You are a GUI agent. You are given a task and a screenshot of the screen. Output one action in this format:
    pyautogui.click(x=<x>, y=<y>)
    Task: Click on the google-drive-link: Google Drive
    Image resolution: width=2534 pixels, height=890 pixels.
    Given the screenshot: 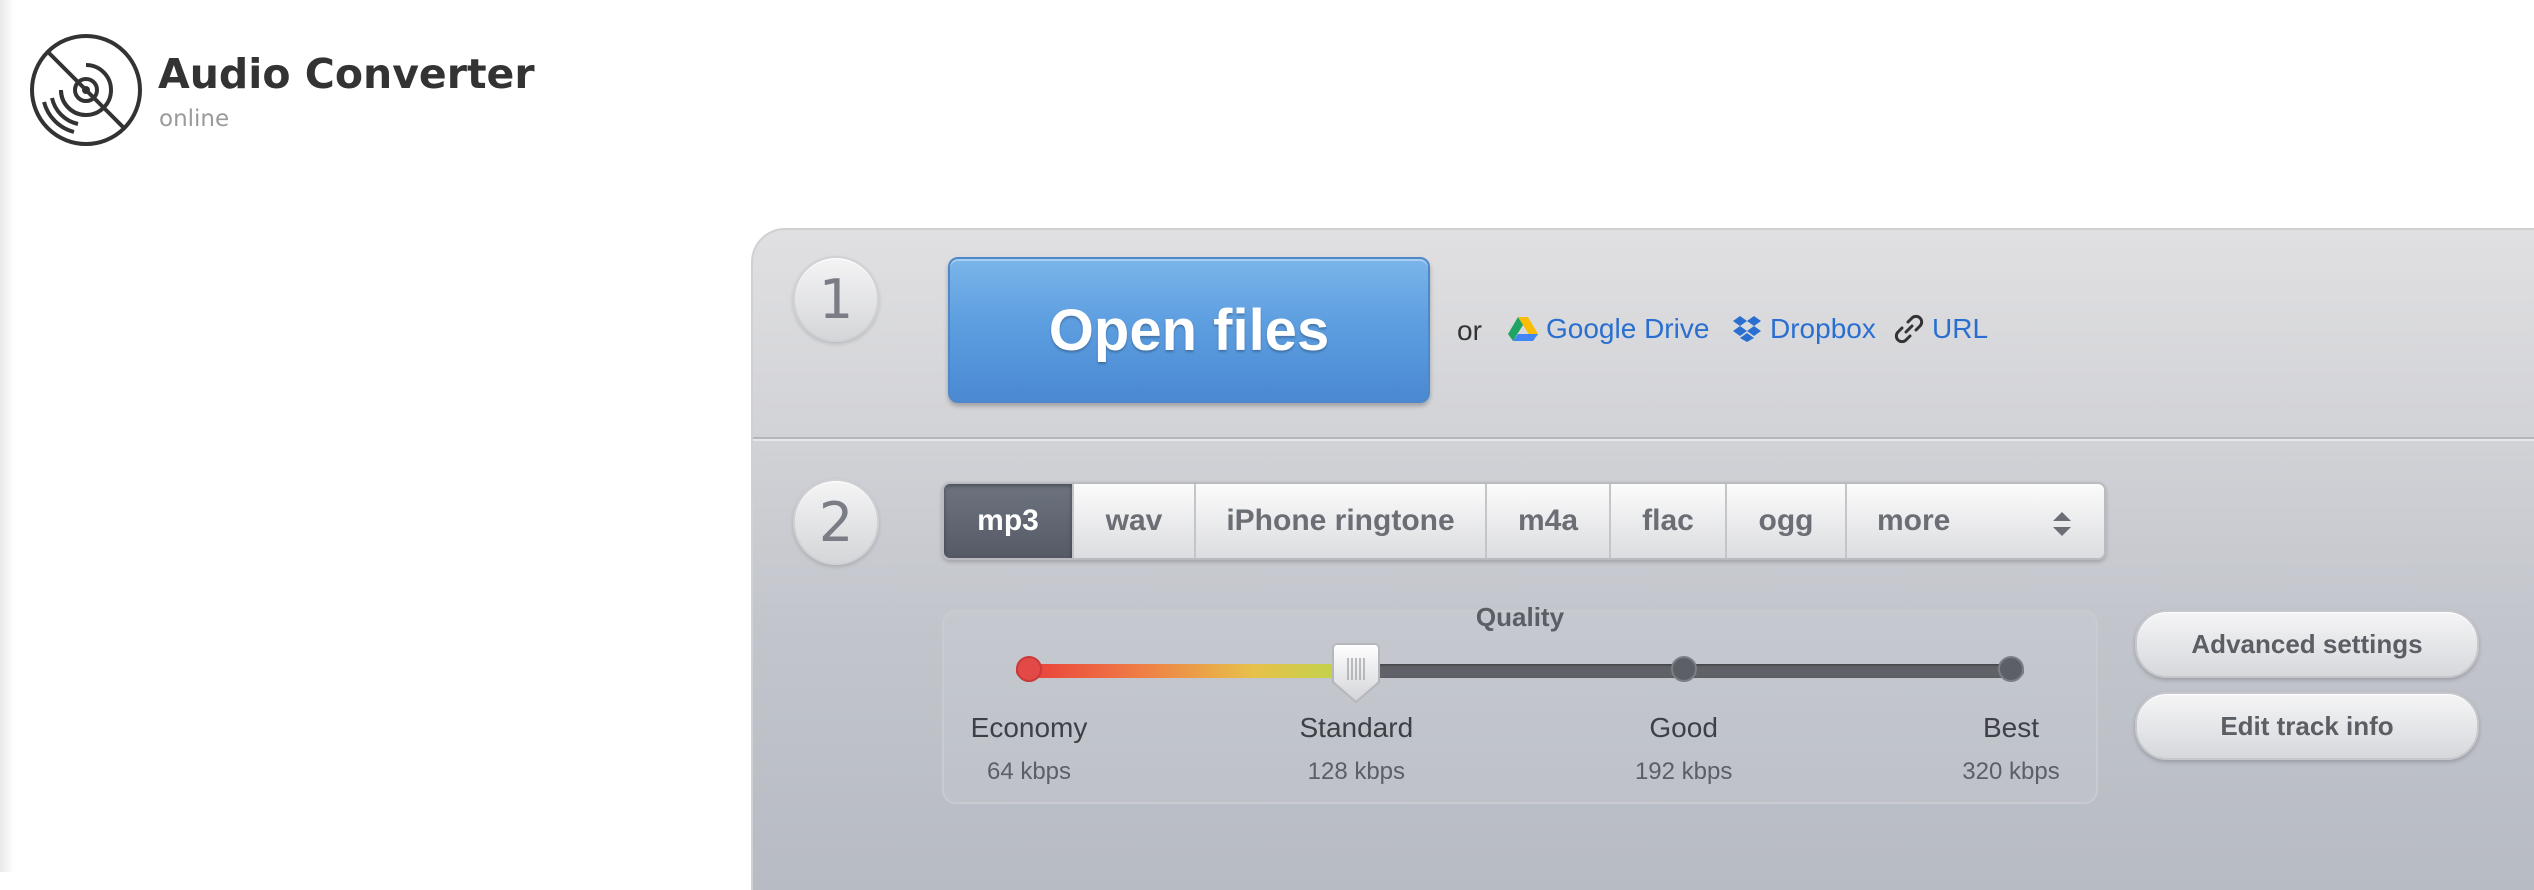 What is the action you would take?
    pyautogui.click(x=1608, y=329)
    